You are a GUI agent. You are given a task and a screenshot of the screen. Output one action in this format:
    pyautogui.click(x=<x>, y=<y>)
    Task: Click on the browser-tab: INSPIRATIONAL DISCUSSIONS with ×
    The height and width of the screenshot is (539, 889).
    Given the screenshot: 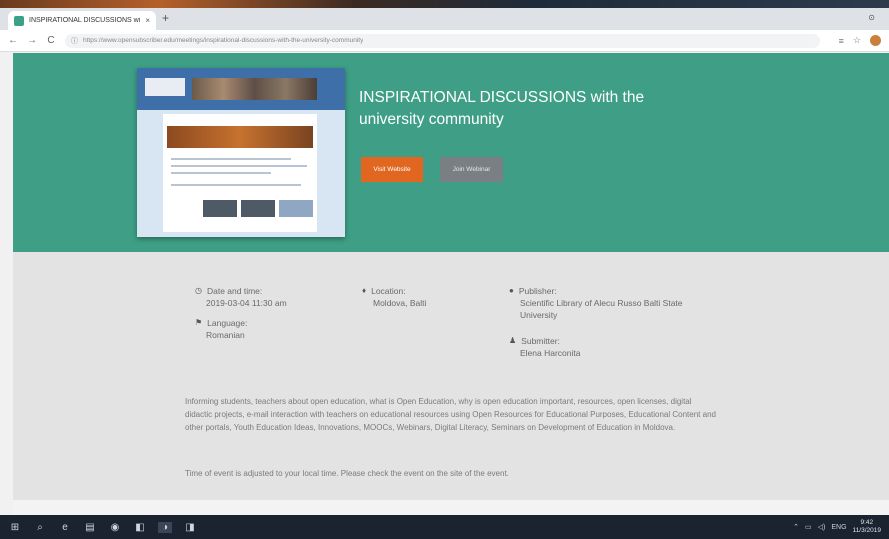 What is the action you would take?
    pyautogui.click(x=82, y=20)
    